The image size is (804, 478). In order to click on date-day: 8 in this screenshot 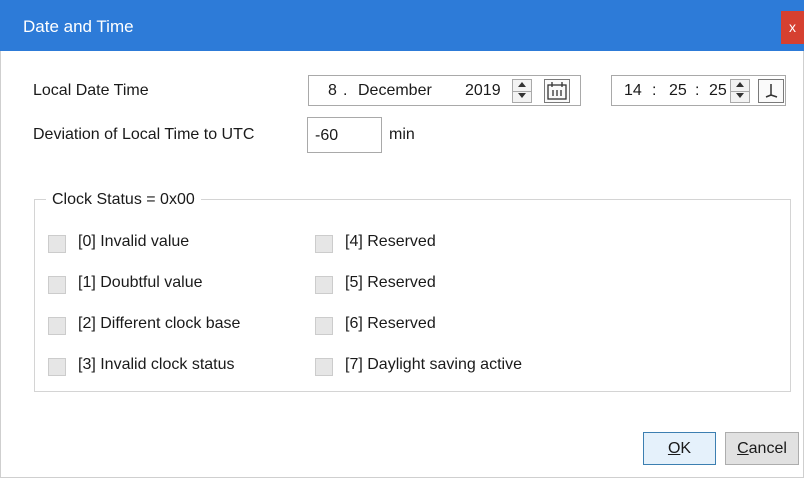, I will do `click(332, 91)`.